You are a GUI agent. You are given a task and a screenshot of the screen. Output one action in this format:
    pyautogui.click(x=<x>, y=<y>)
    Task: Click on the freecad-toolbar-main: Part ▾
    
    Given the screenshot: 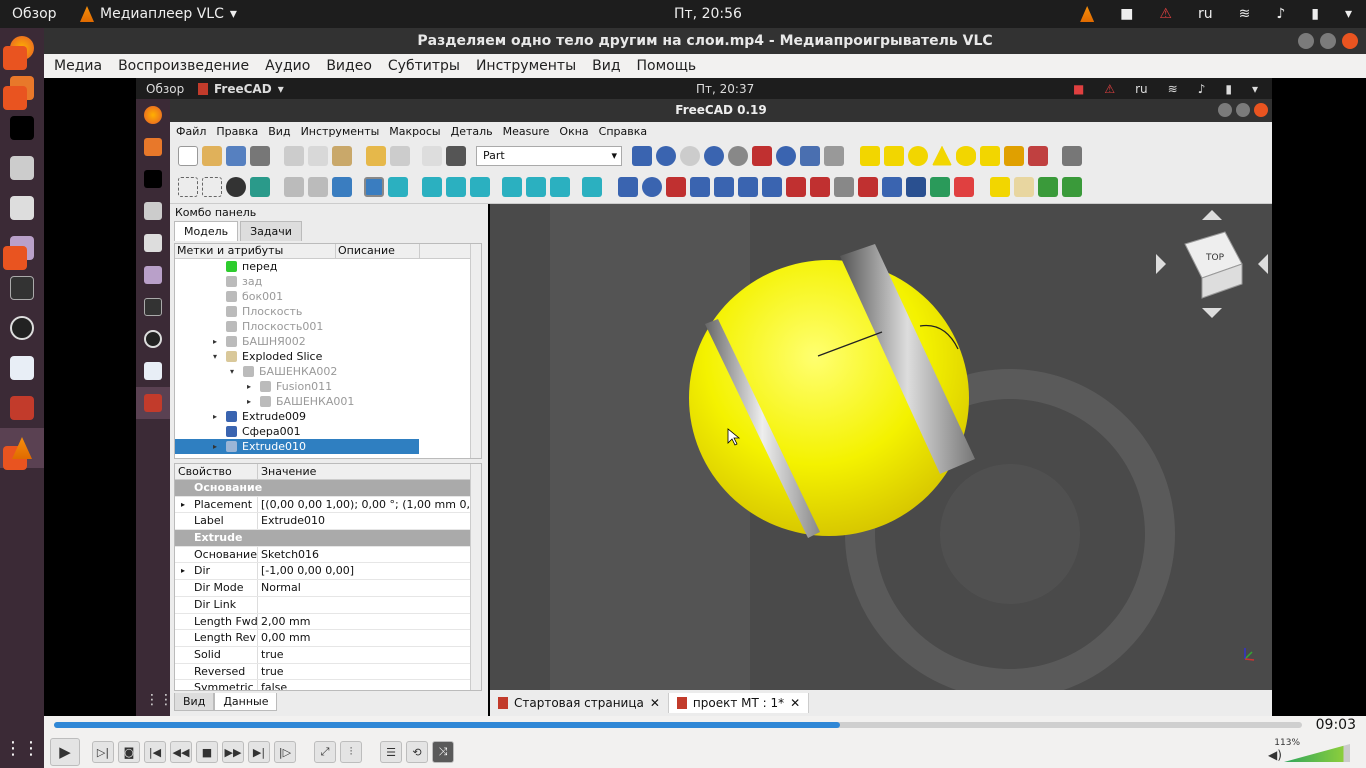 What is the action you would take?
    pyautogui.click(x=721, y=155)
    